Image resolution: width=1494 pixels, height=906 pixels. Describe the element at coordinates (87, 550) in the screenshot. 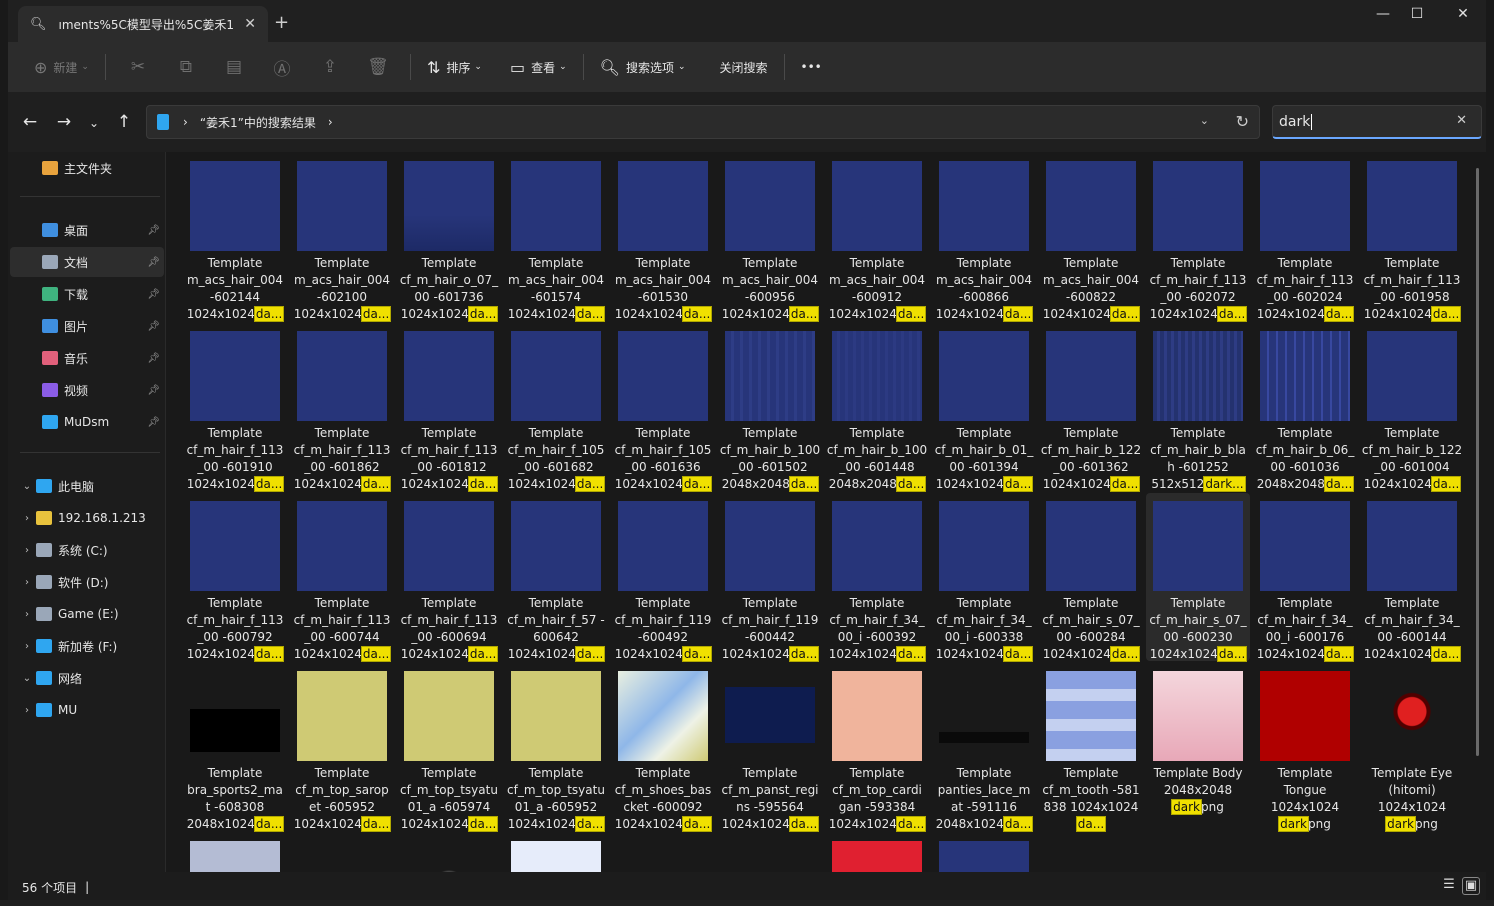

I see `sidebar-item: › 系统 (C:)` at that location.